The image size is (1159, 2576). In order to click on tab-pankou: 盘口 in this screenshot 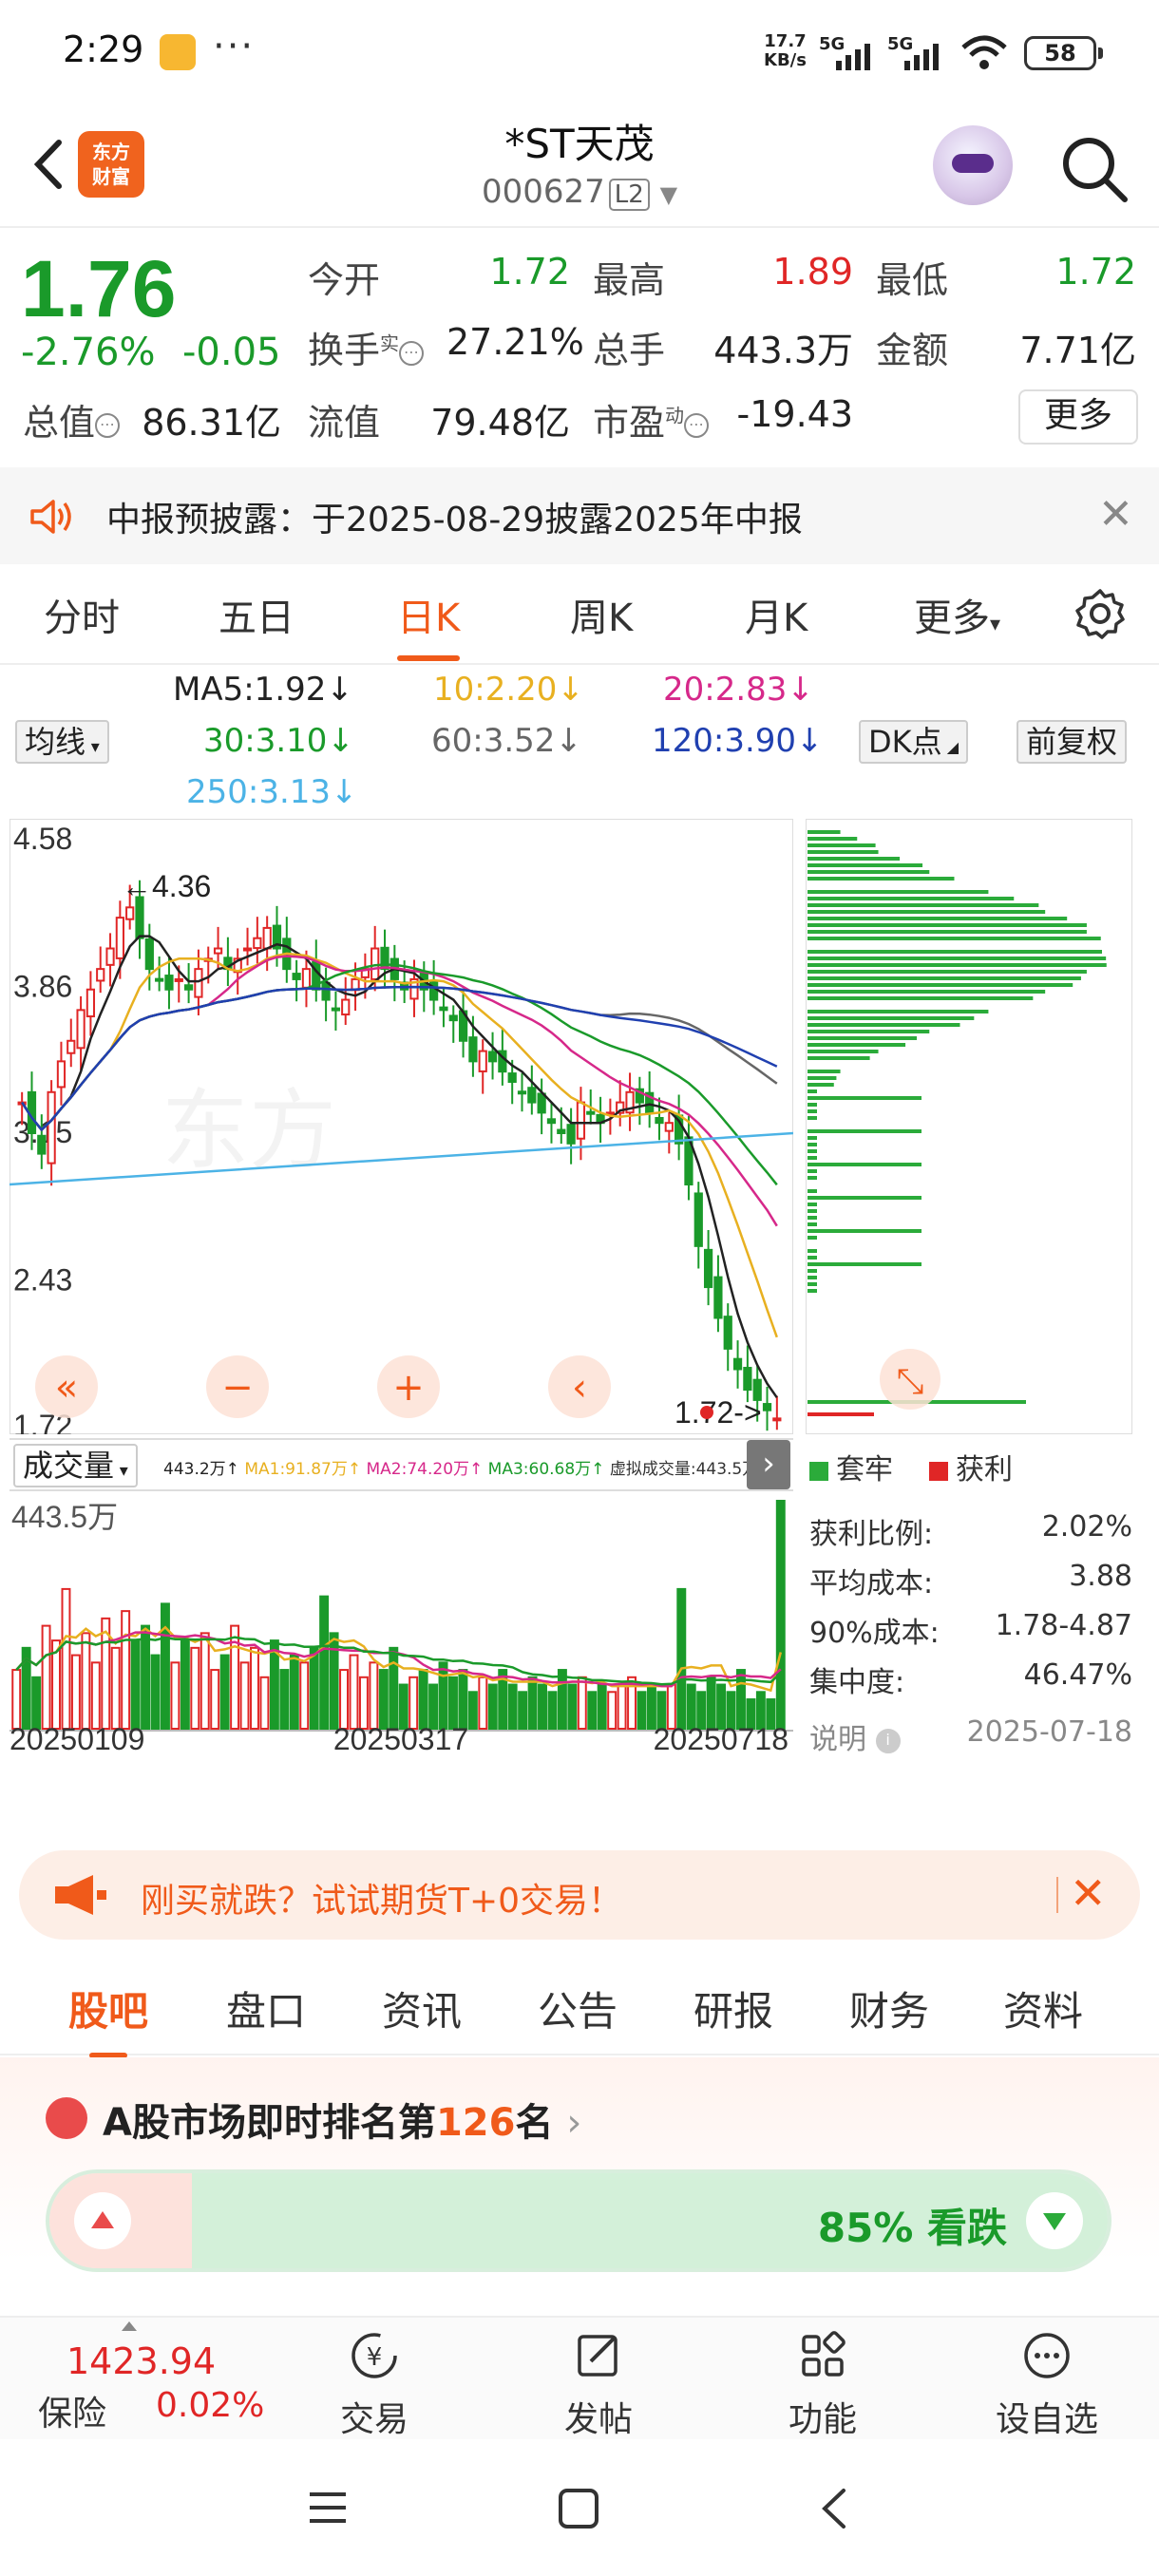, I will do `click(266, 2008)`.